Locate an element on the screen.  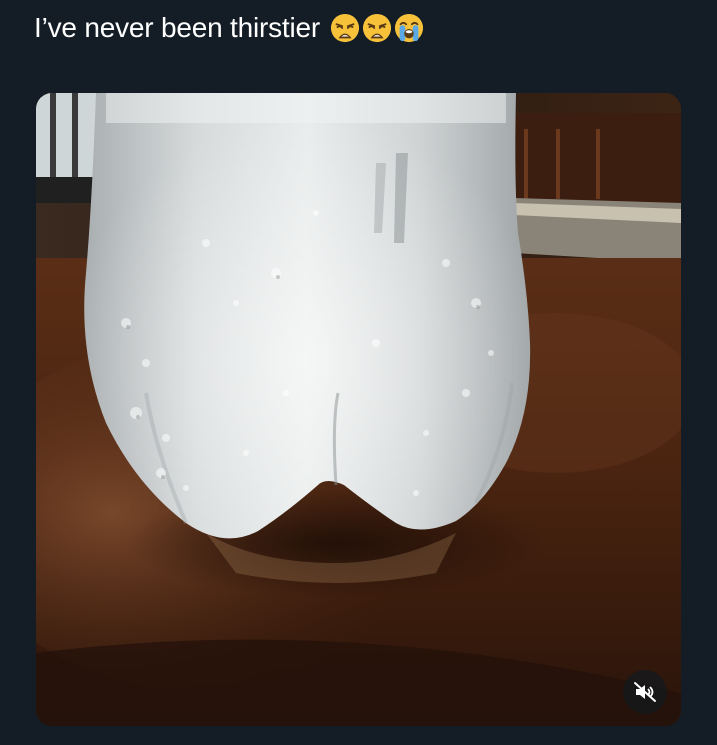
emoji-group is located at coordinates (377, 28).